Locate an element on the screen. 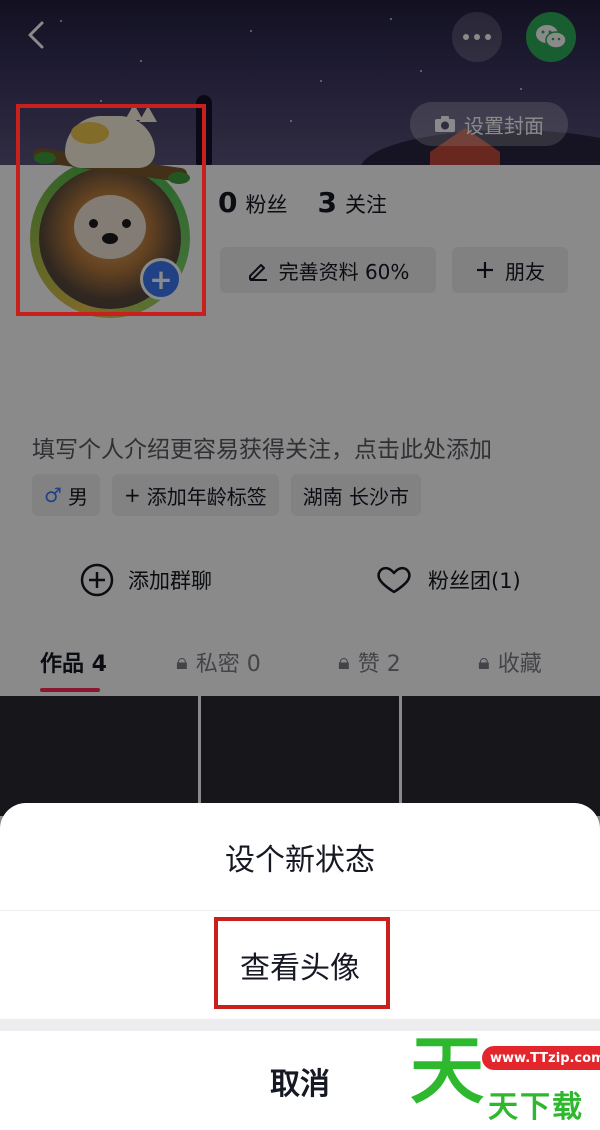 This screenshot has height=1130, width=600. set-status-label: 设个新状态 is located at coordinates (300, 860).